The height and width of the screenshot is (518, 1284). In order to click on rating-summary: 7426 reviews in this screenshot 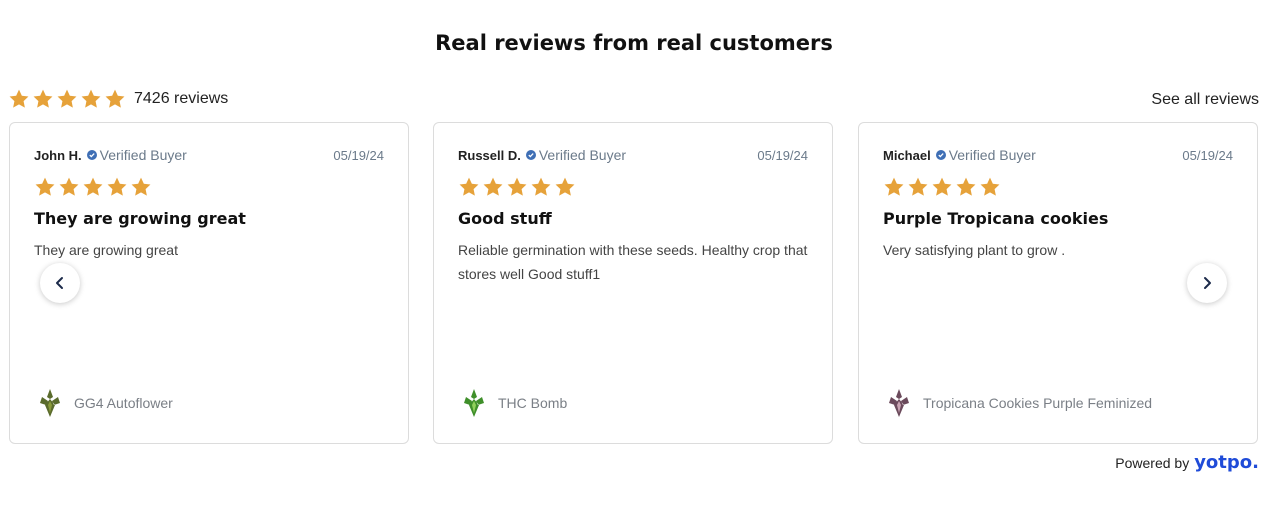, I will do `click(118, 99)`.